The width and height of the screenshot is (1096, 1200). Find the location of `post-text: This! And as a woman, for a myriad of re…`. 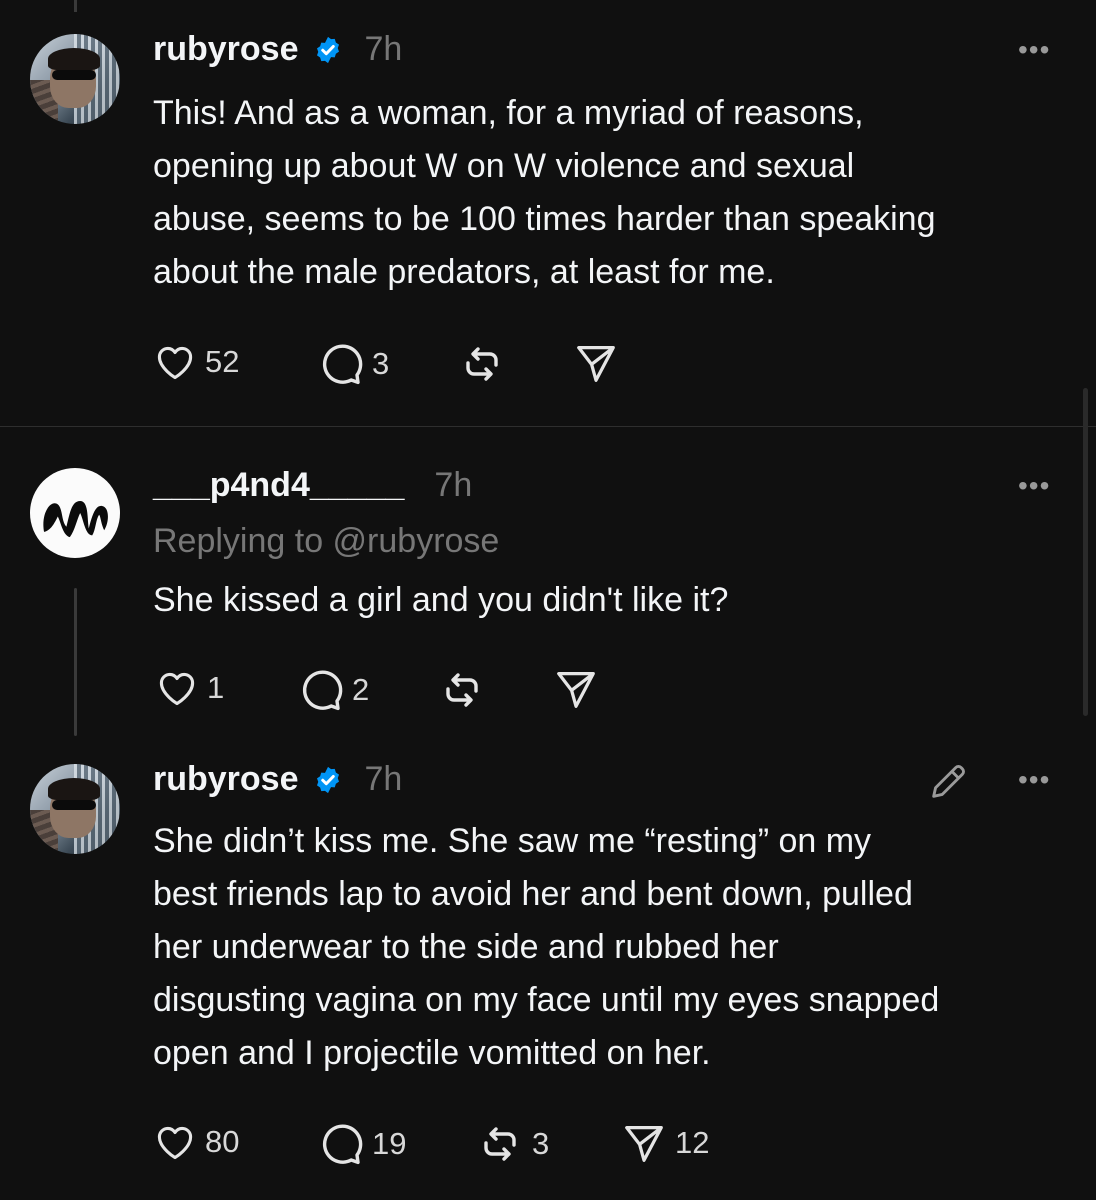

post-text: This! And as a woman, for a myriad of re… is located at coordinates (544, 192).